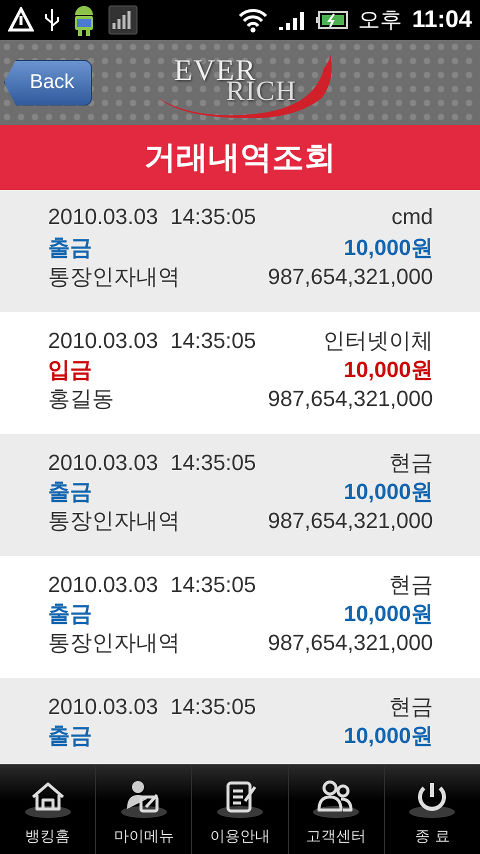 This screenshot has width=480, height=854. I want to click on signal-chart-icon, so click(123, 20).